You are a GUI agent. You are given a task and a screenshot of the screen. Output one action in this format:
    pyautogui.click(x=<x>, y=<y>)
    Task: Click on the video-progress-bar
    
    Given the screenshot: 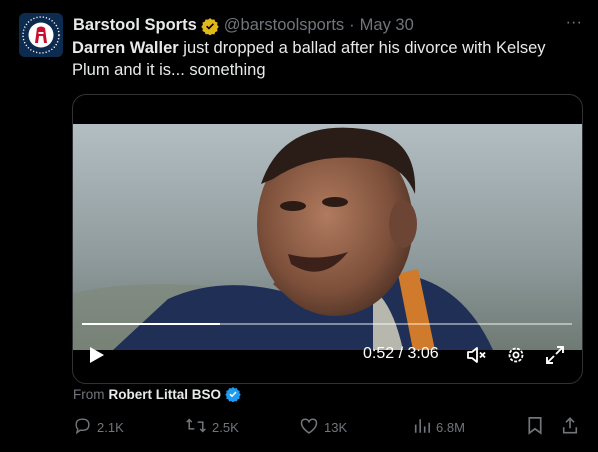 What is the action you would take?
    pyautogui.click(x=327, y=324)
    